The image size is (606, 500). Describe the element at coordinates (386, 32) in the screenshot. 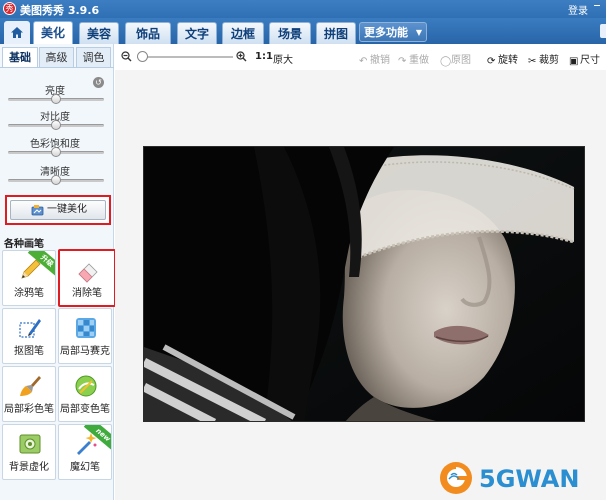

I see `more-features-label: 更多功能` at that location.